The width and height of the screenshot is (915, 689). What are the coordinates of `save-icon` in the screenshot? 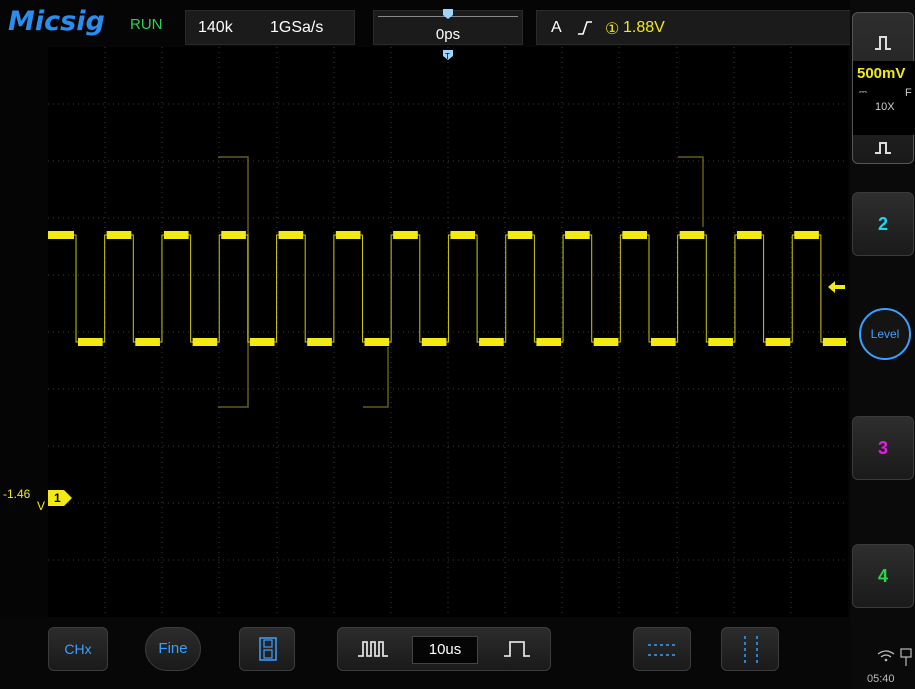 It's located at (268, 649).